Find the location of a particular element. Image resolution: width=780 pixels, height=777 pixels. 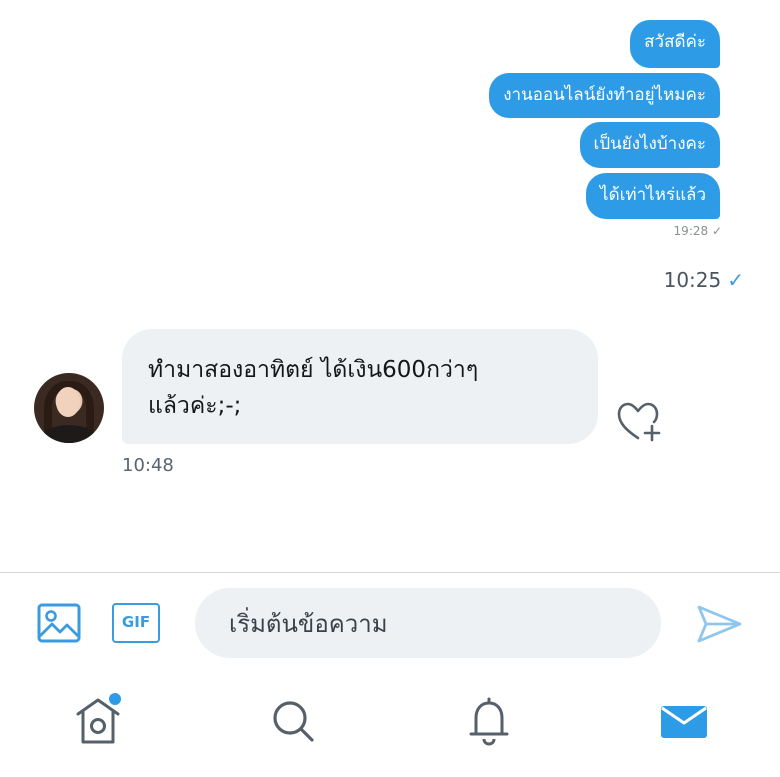

search-icon is located at coordinates (293, 720).